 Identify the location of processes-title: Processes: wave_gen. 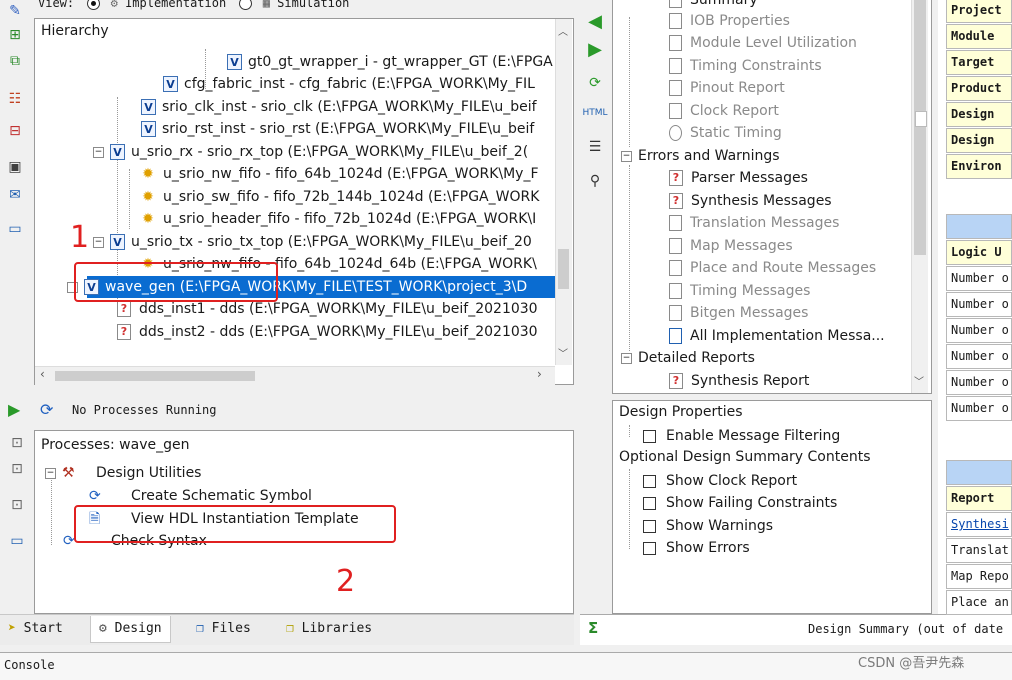
(115, 445).